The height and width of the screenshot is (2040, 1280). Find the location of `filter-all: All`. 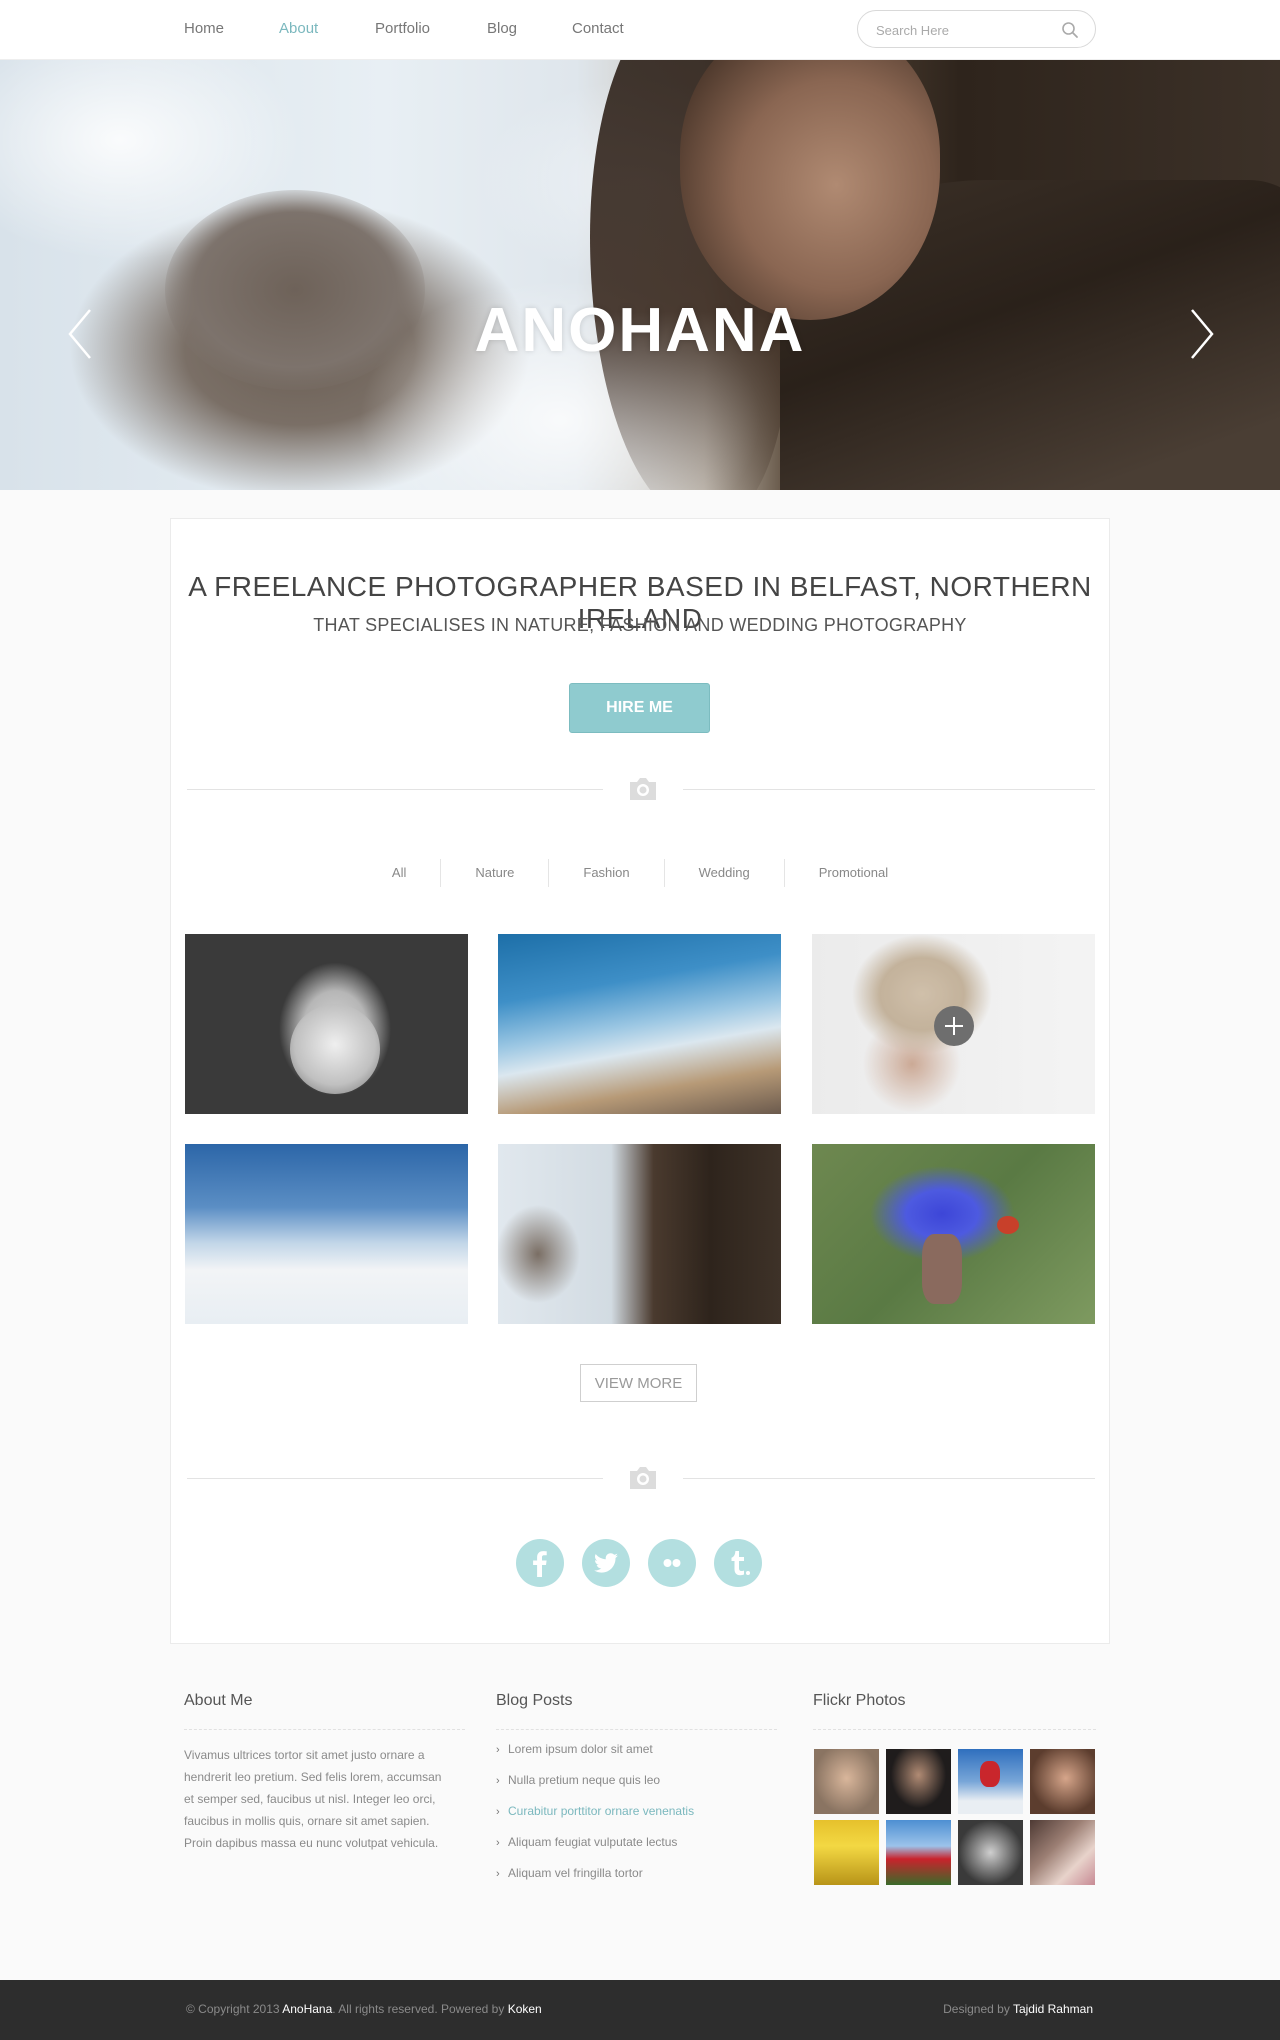

filter-all: All is located at coordinates (399, 873).